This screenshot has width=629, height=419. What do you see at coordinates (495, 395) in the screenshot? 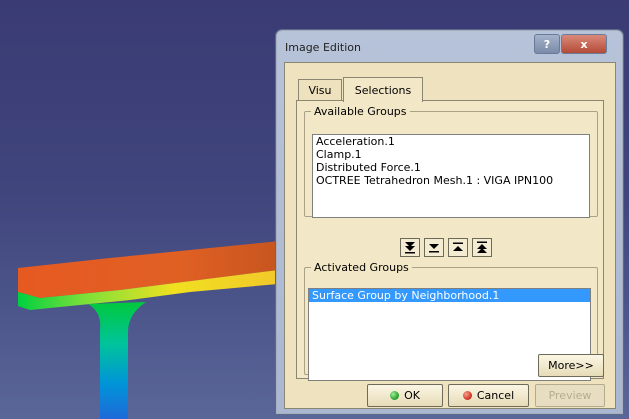
I see `cancel-label: Cancel` at bounding box center [495, 395].